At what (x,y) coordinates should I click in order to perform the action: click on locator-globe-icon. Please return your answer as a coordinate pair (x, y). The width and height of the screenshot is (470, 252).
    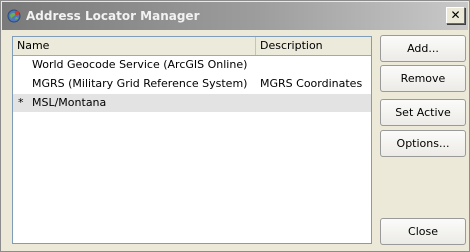
    Looking at the image, I should click on (14, 16).